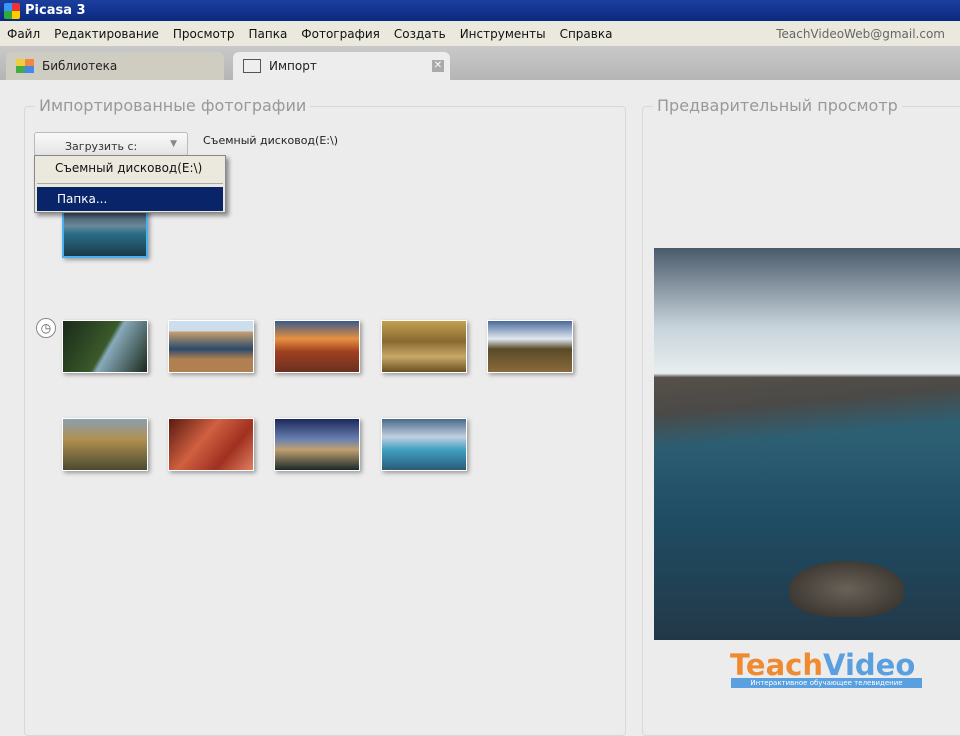 The image size is (960, 736). I want to click on brand-b: Video, so click(869, 665).